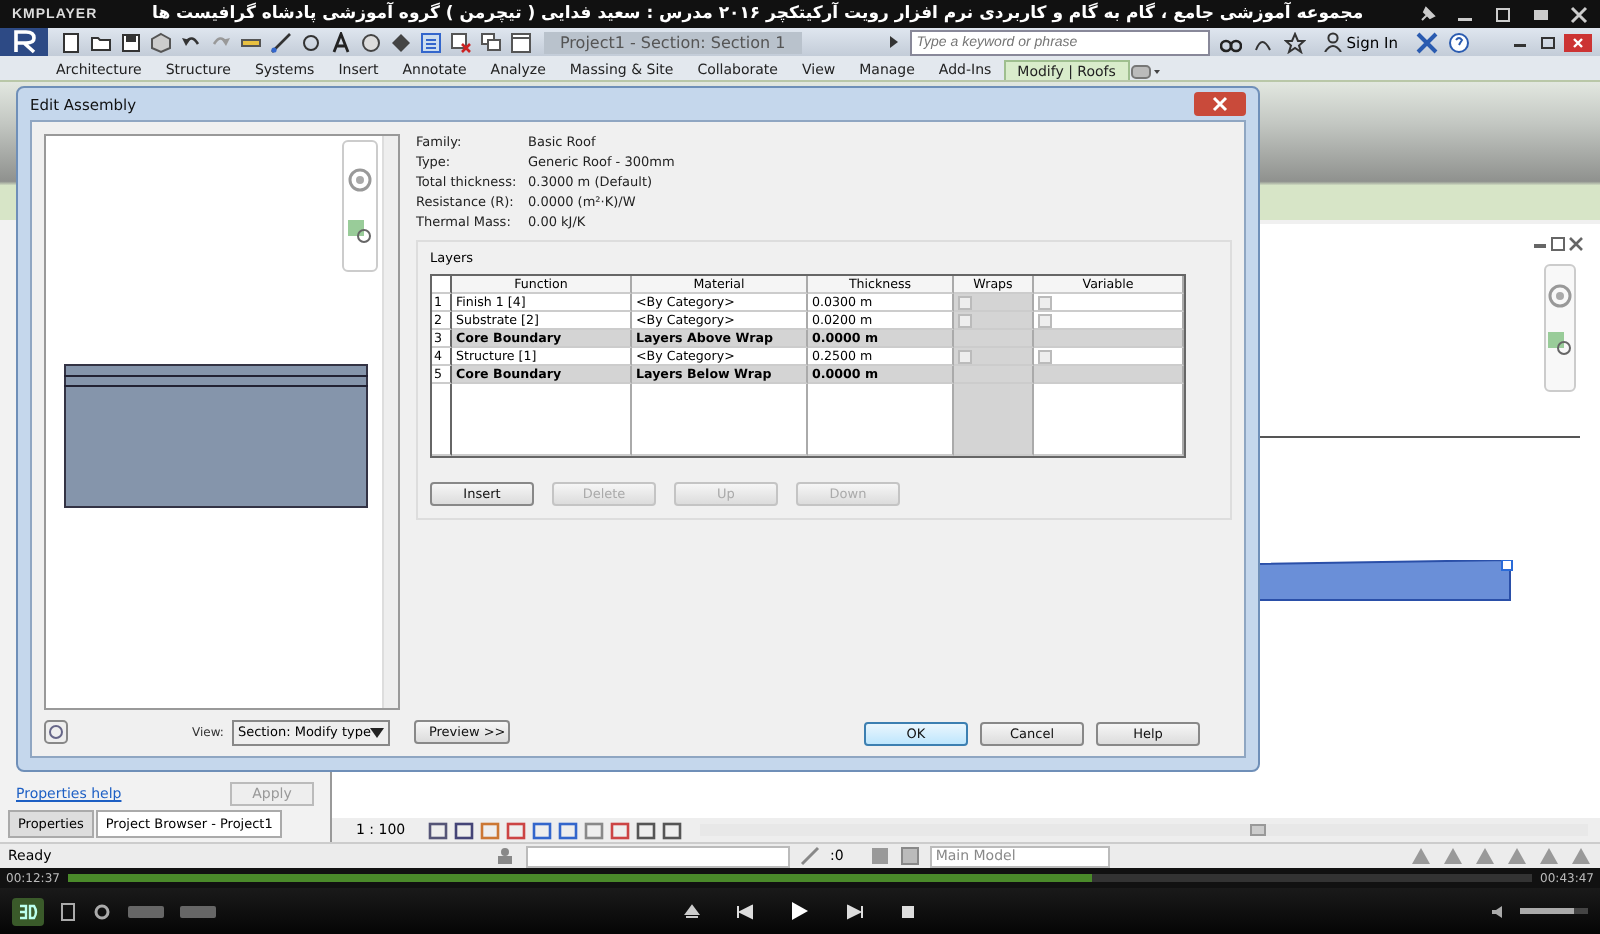  I want to click on play-icon, so click(800, 911).